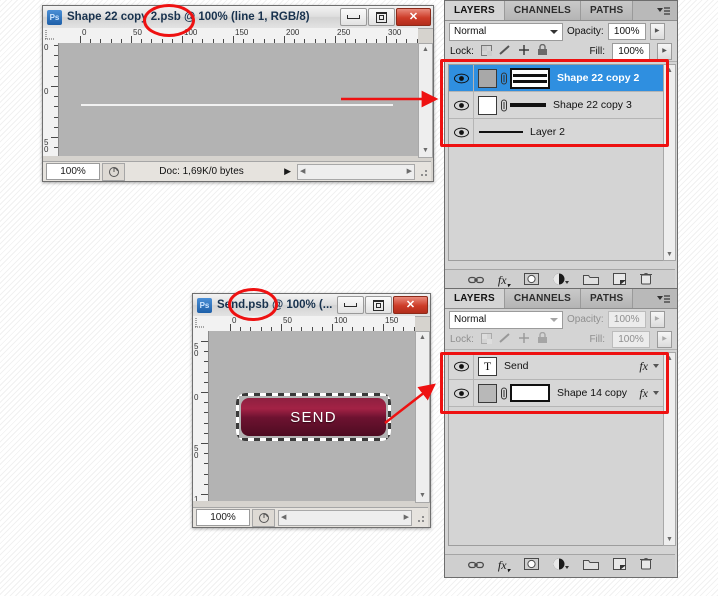 The width and height of the screenshot is (718, 596). I want to click on status-expand-icon: ▶, so click(287, 171).